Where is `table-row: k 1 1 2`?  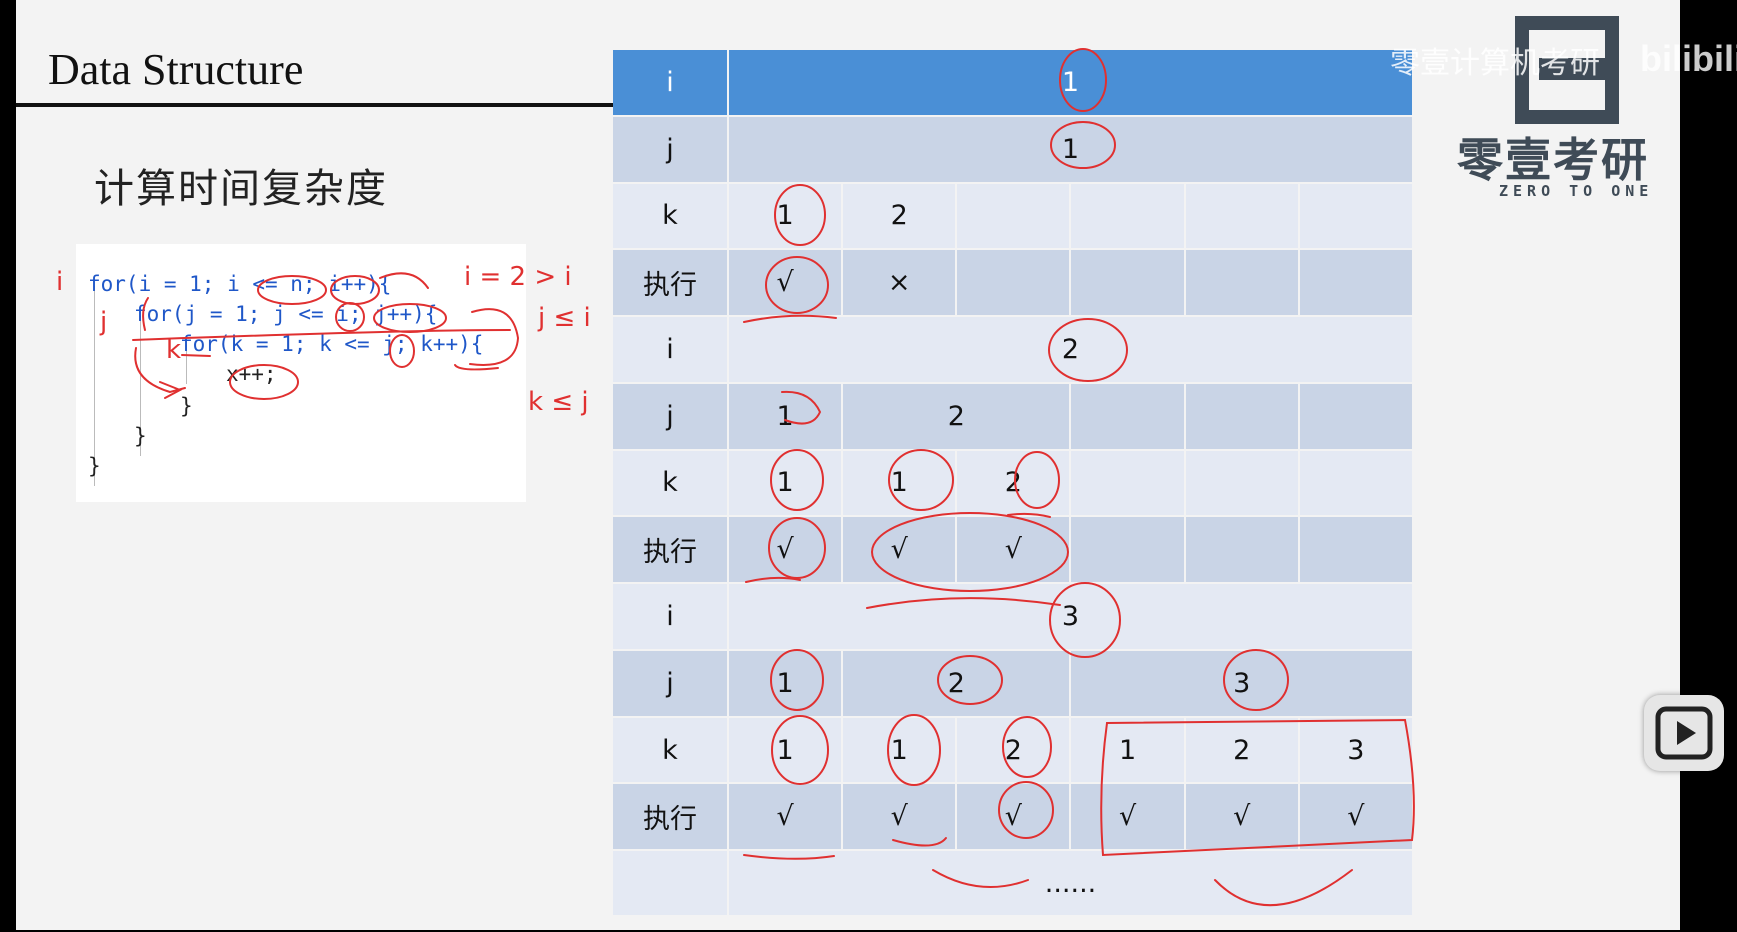 table-row: k 1 1 2 is located at coordinates (1012, 483).